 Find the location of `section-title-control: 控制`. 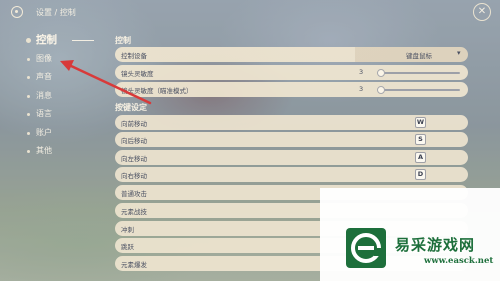

section-title-control: 控制 is located at coordinates (123, 40).